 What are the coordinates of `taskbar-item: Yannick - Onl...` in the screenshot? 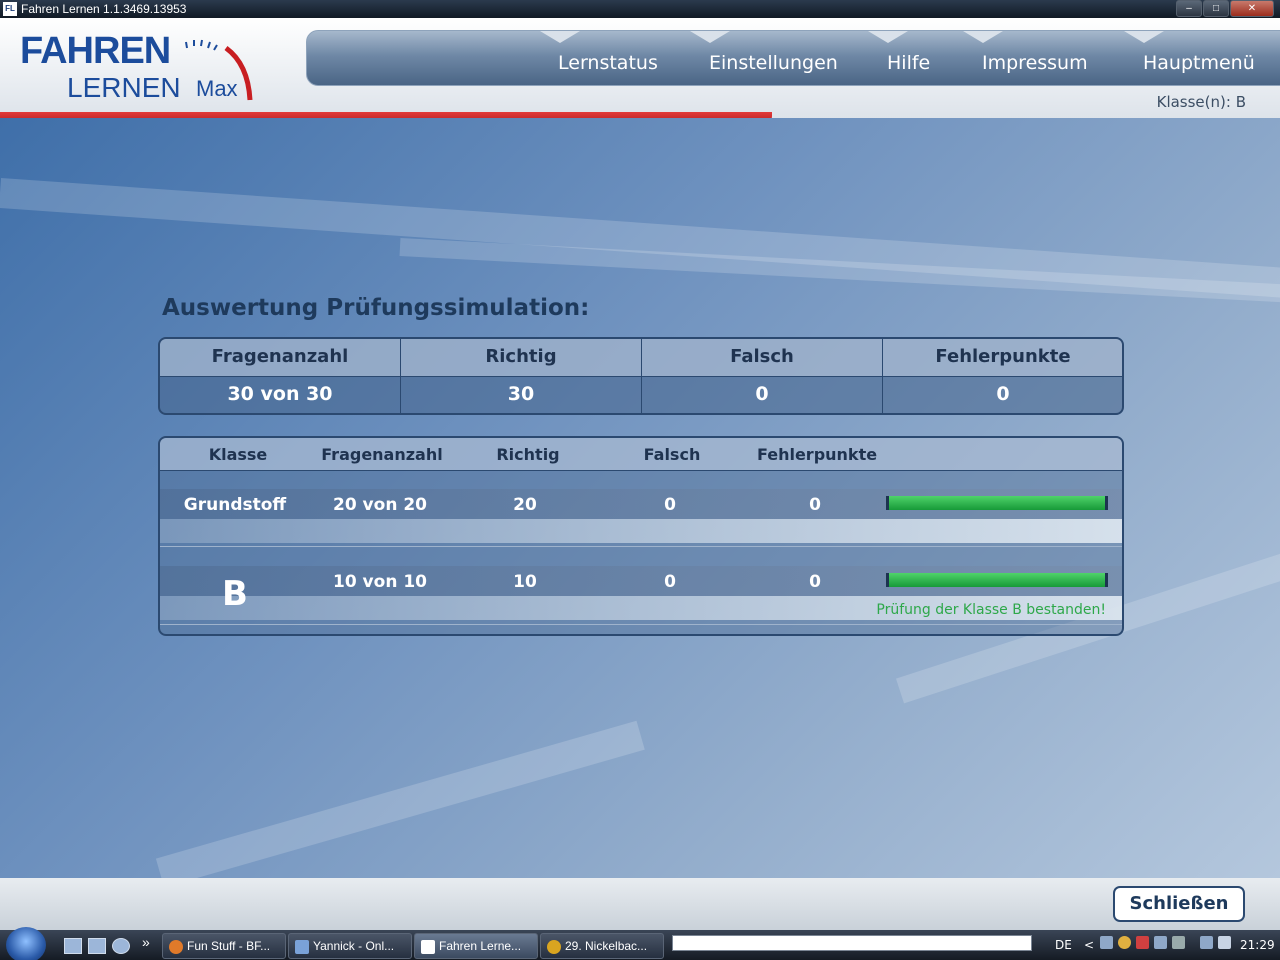 It's located at (350, 946).